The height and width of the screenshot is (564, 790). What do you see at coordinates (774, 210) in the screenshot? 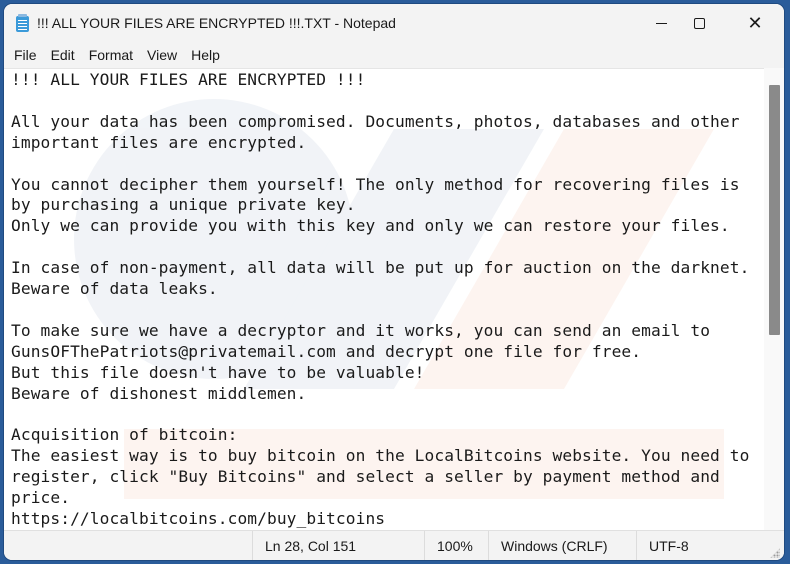
I see `scrollbar-thumb` at bounding box center [774, 210].